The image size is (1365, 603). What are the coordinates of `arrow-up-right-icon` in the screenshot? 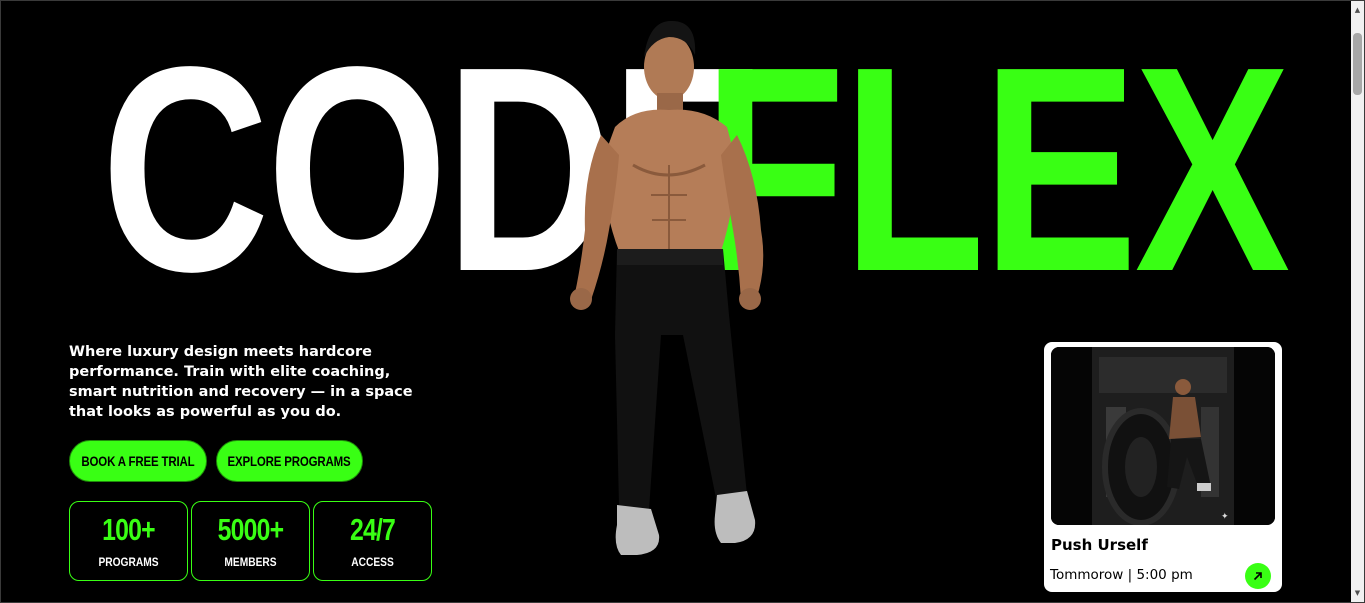 It's located at (1257, 576).